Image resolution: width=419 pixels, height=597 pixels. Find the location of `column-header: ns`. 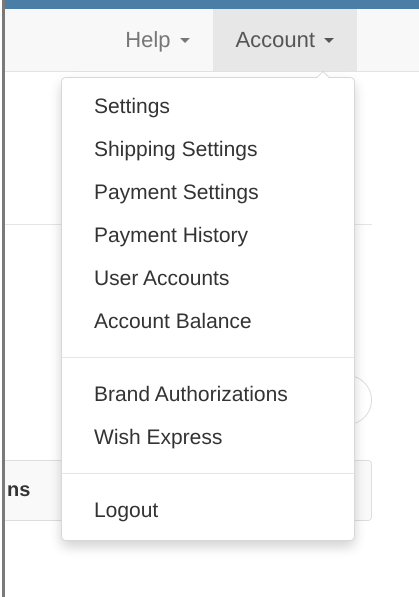

column-header: ns is located at coordinates (18, 490).